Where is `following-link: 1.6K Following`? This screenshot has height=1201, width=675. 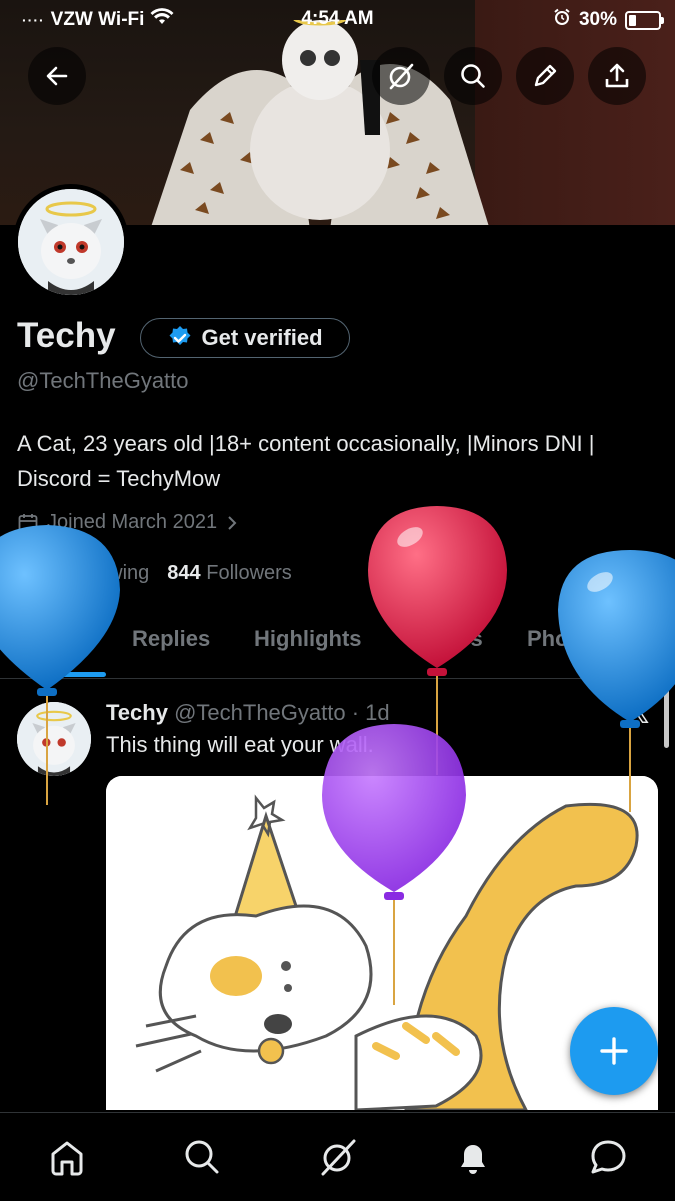
following-link: 1.6K Following is located at coordinates (83, 573).